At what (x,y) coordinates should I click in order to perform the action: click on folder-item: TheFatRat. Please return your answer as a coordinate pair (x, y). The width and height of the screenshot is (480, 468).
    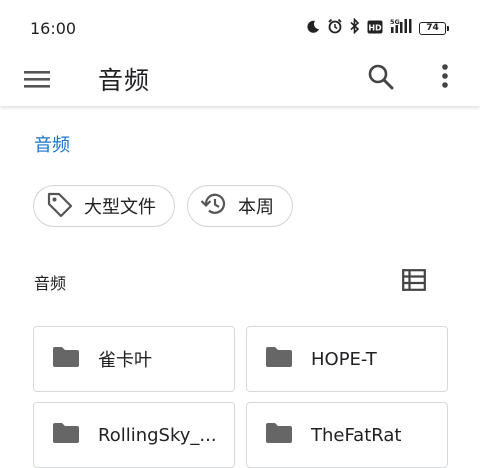
    Looking at the image, I should click on (347, 435).